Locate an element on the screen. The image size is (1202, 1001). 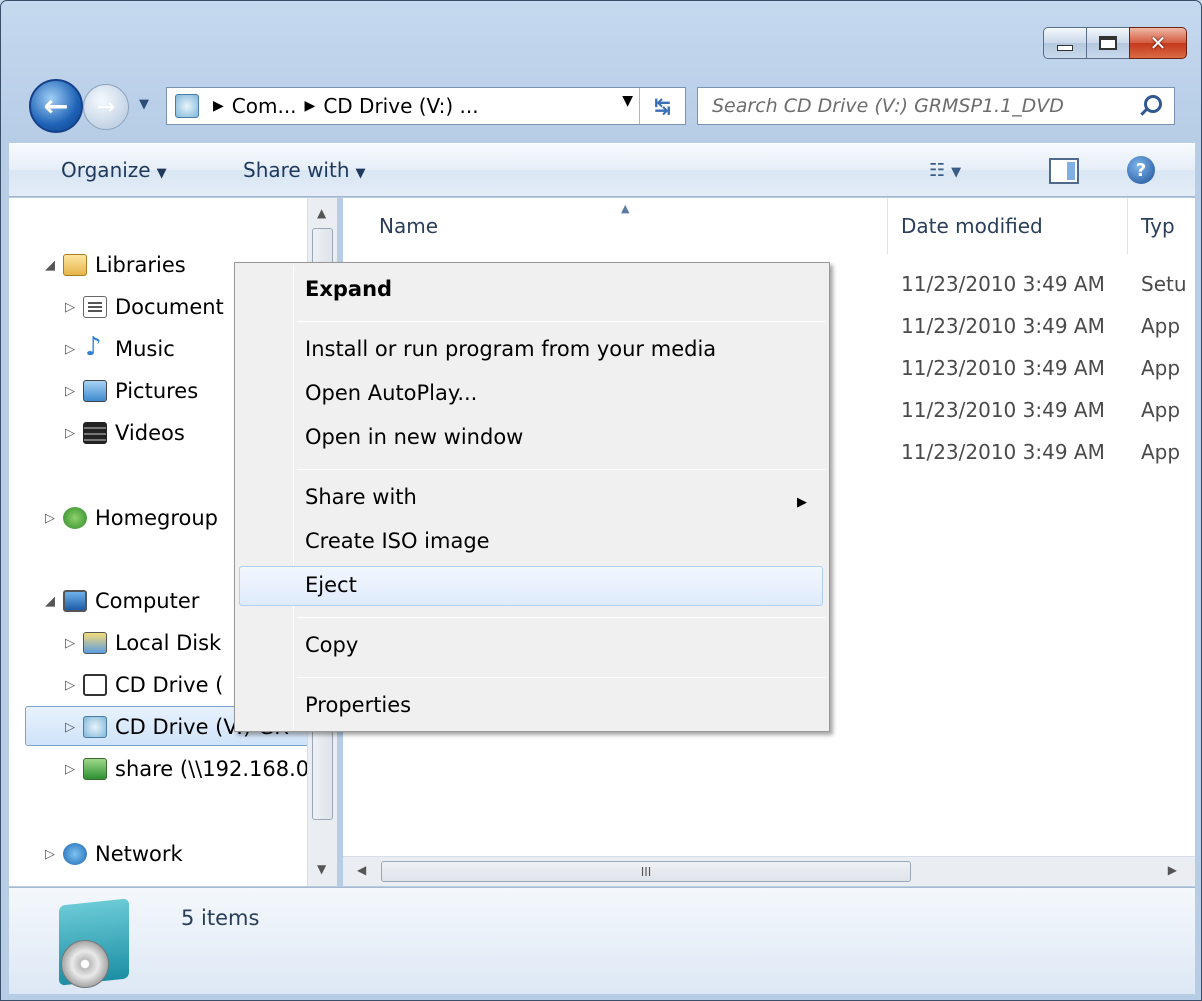
scroll-left-icon: ◀ is located at coordinates (361, 870).